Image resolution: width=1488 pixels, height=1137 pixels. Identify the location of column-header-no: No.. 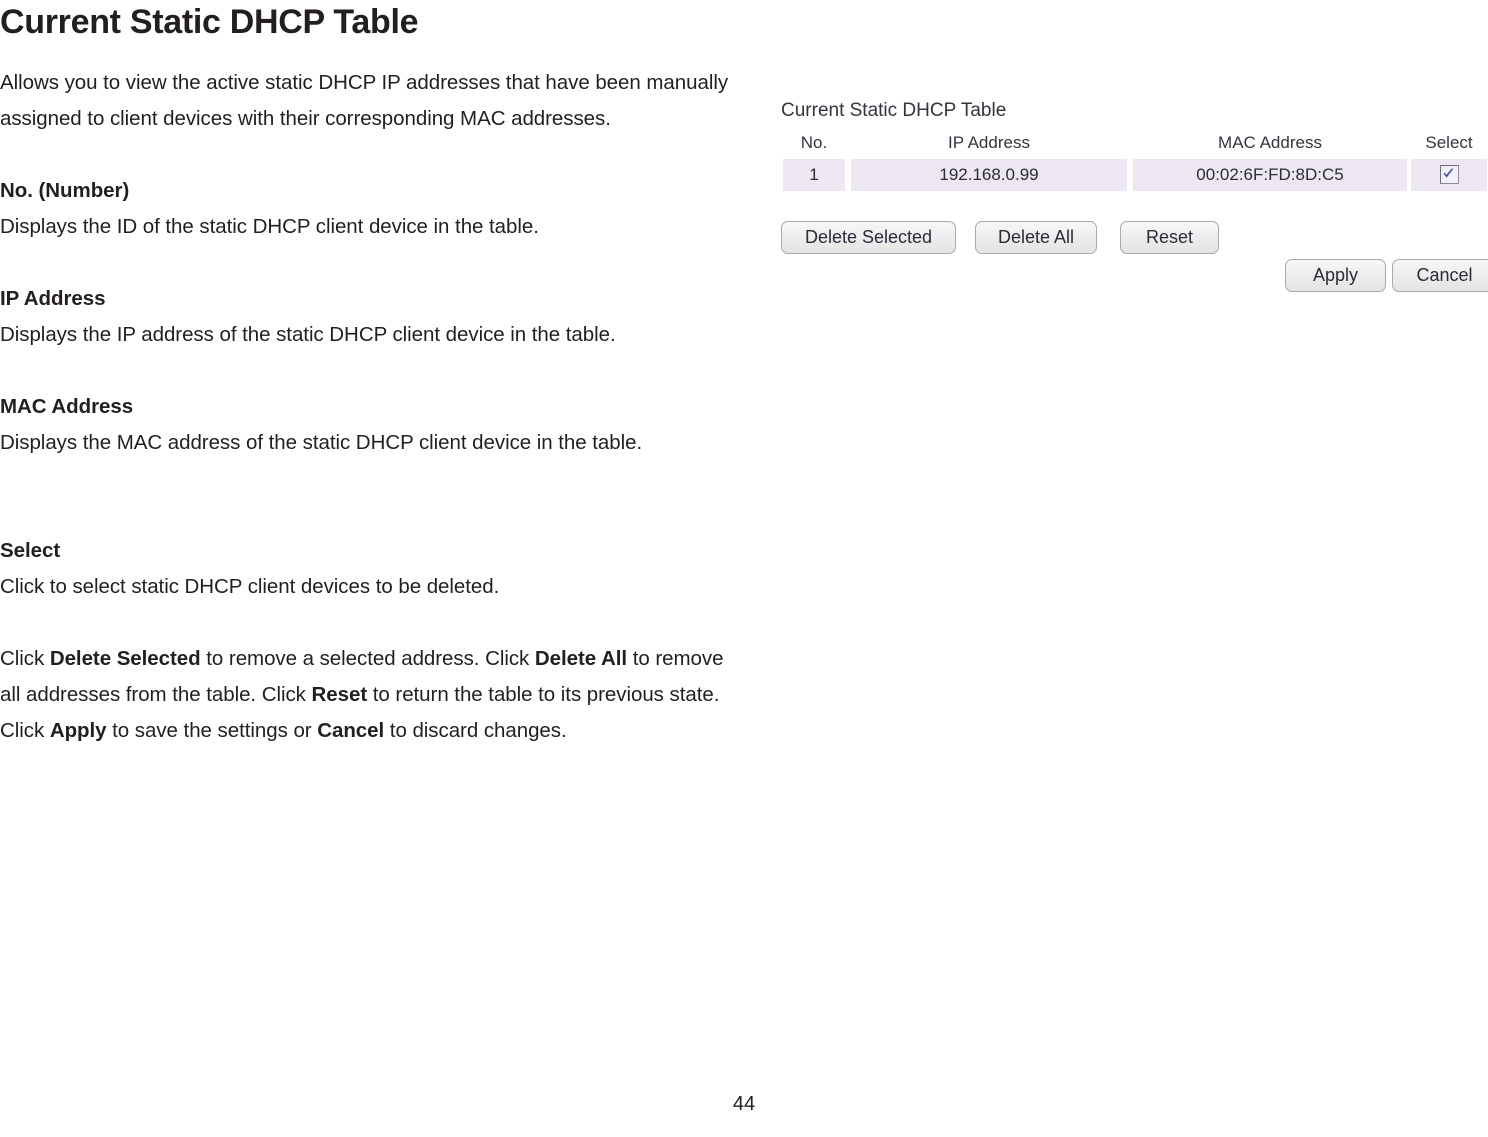
(814, 142).